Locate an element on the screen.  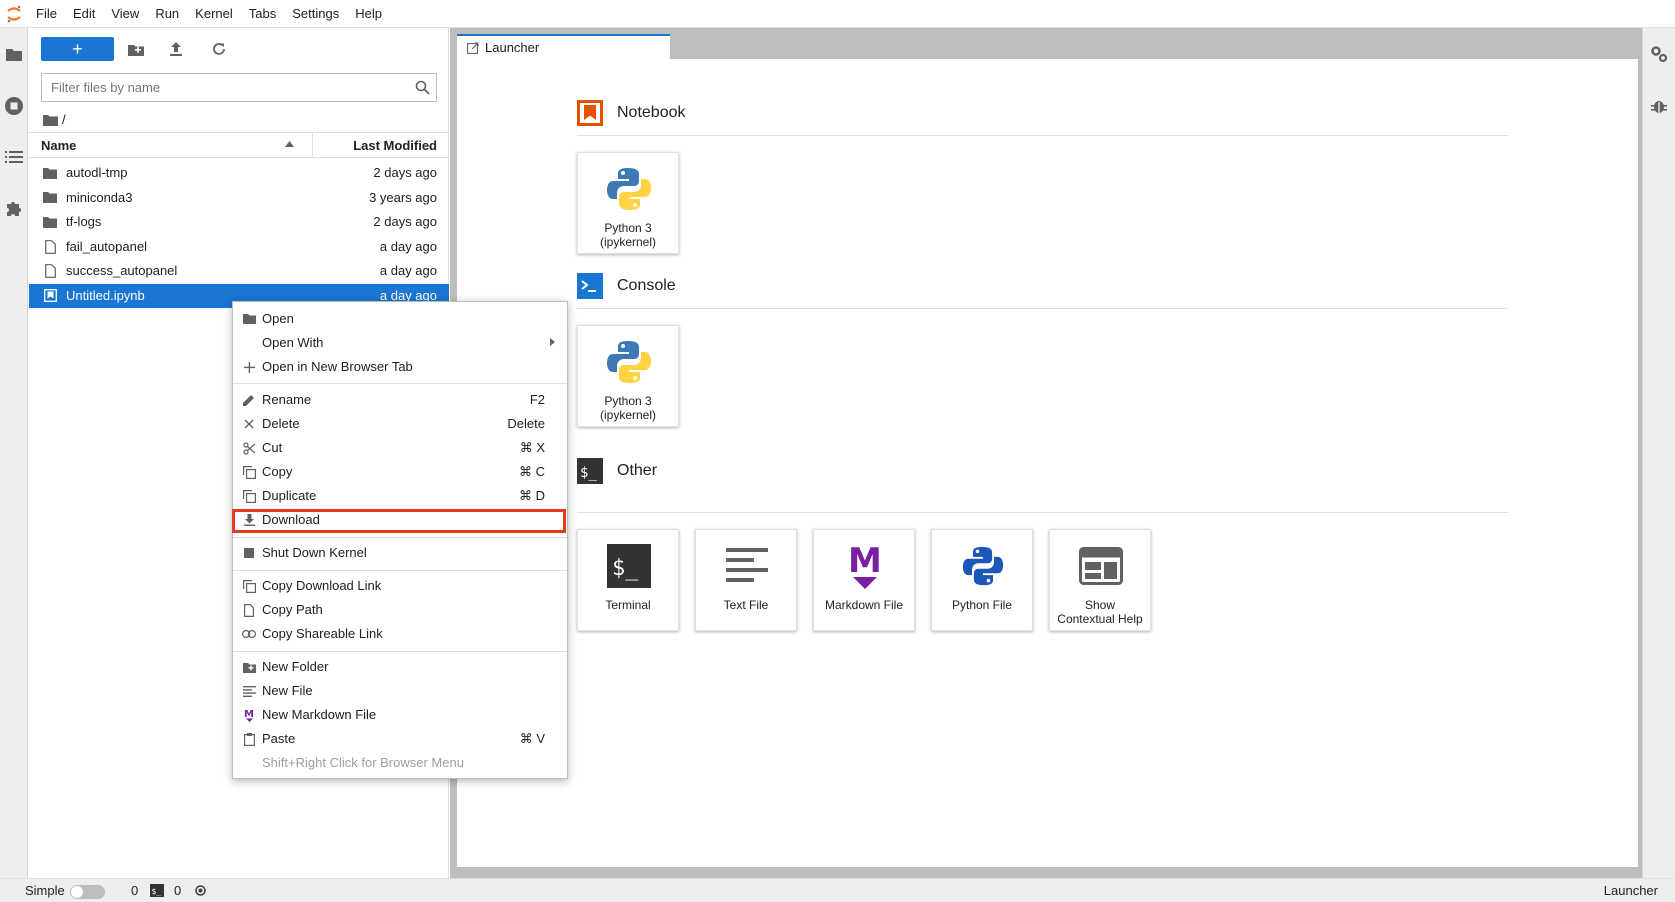
menu-item-label: Rename is located at coordinates (287, 399).